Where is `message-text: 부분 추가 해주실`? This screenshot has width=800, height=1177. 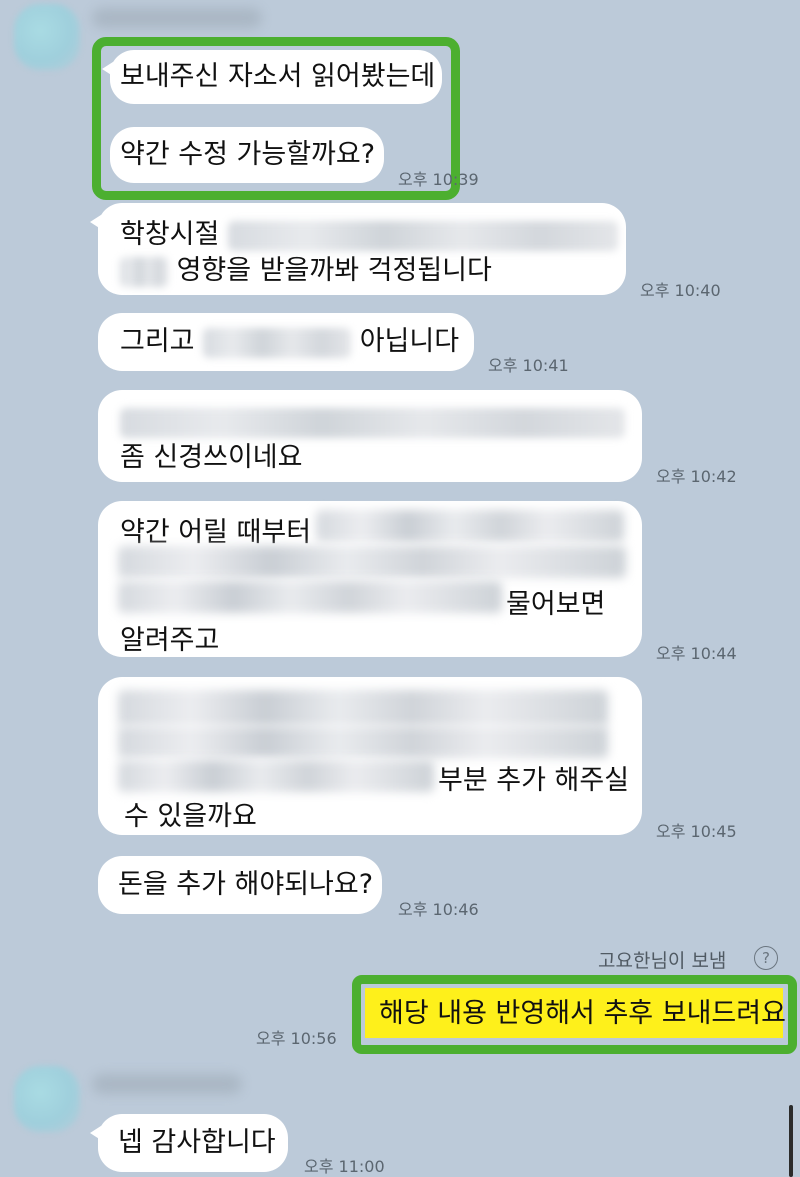
message-text: 부분 추가 해주실 is located at coordinates (534, 780).